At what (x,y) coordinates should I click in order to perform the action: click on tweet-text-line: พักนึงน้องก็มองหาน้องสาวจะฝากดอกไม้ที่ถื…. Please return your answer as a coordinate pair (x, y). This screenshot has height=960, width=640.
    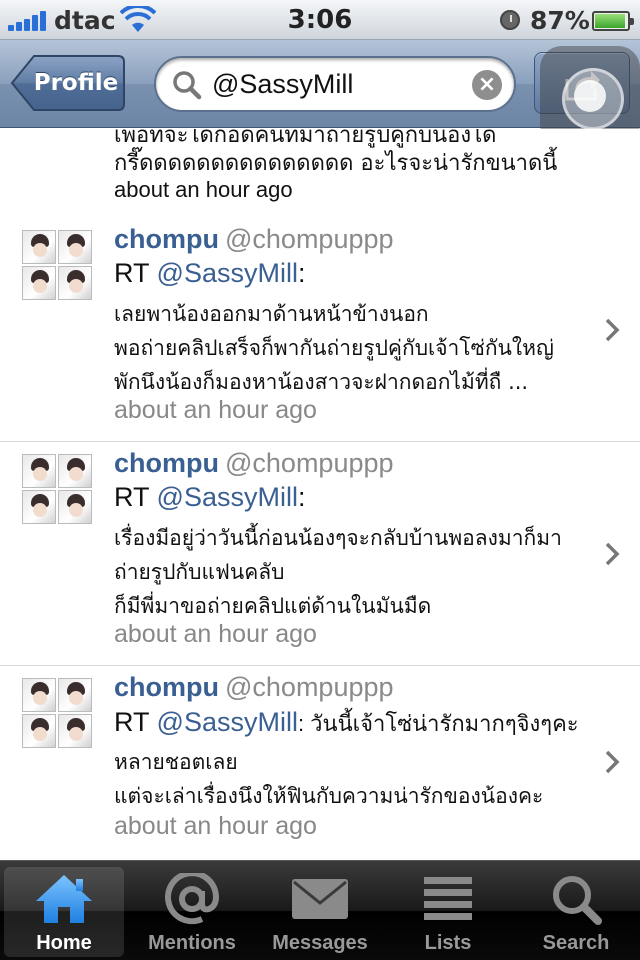
    Looking at the image, I should click on (321, 382).